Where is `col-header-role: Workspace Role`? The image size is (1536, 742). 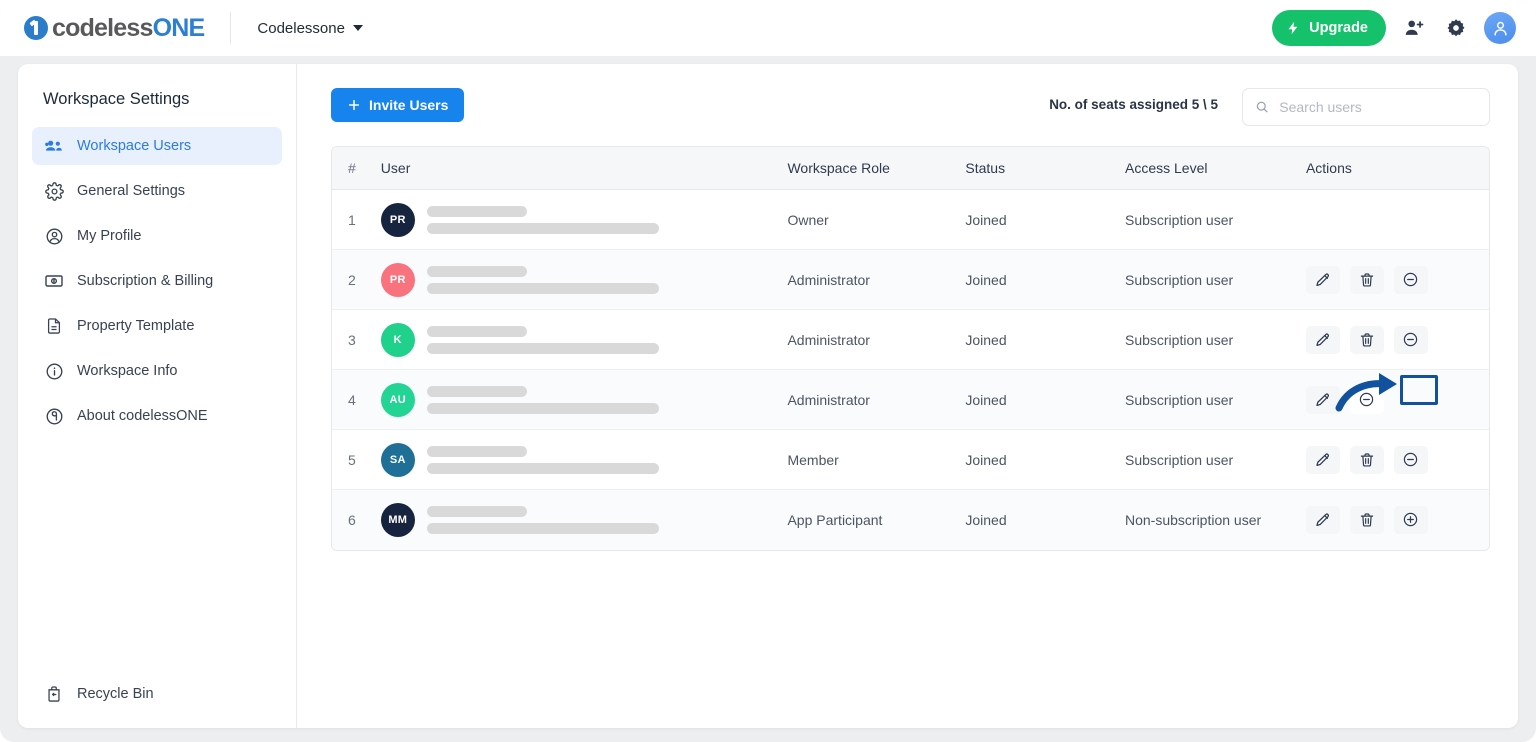
col-header-role: Workspace Role is located at coordinates (876, 168).